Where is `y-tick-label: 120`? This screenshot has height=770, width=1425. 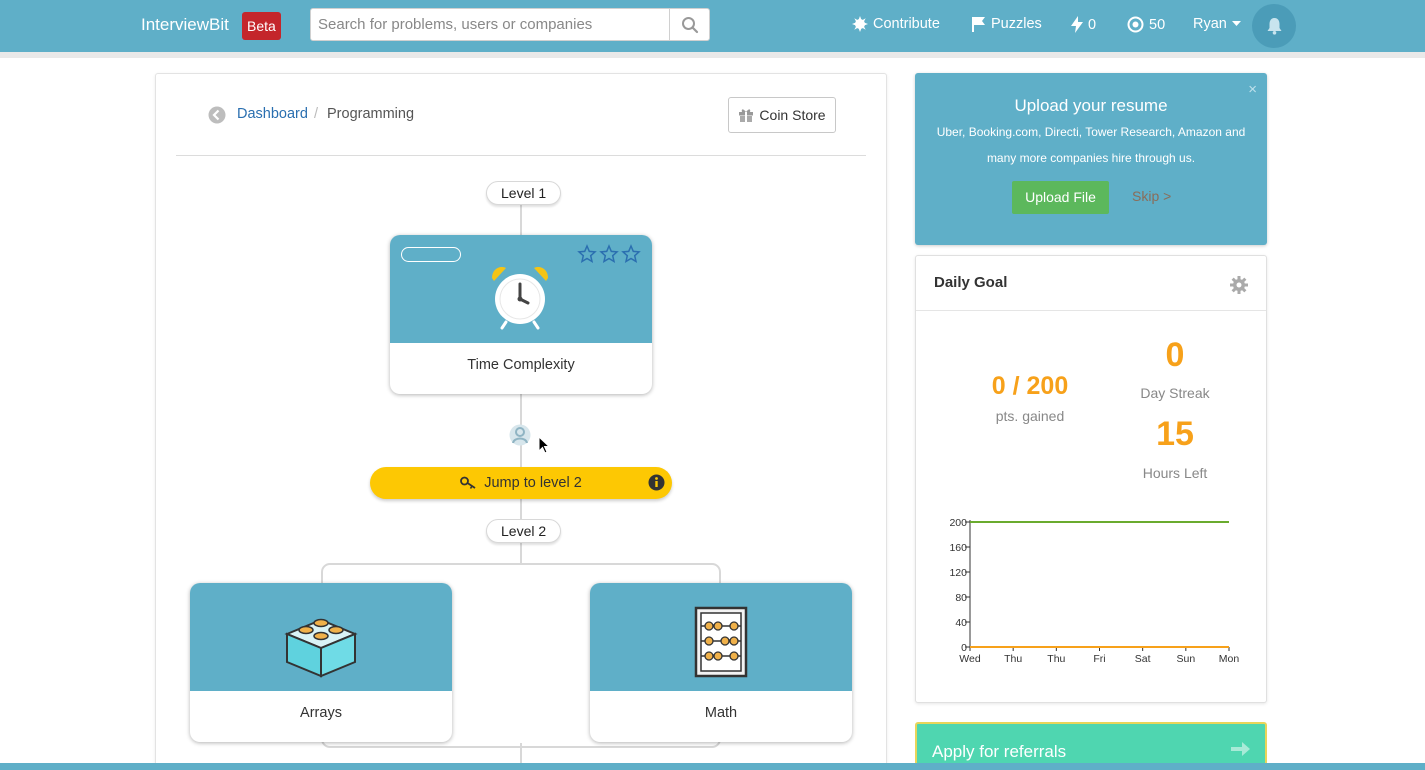
y-tick-label: 120 is located at coordinates (958, 573).